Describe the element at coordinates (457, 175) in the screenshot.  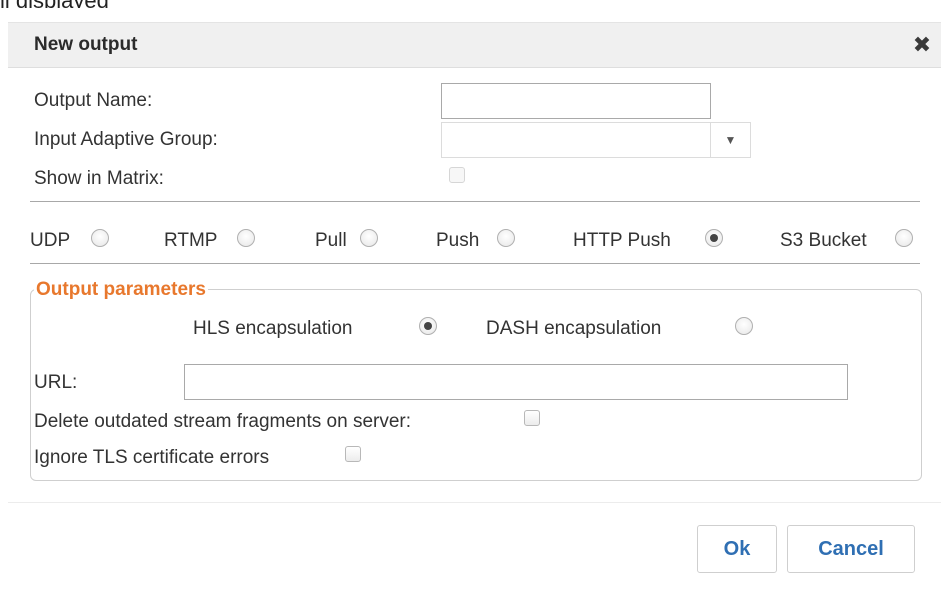
I see `show-in-matrix-checkbox` at that location.